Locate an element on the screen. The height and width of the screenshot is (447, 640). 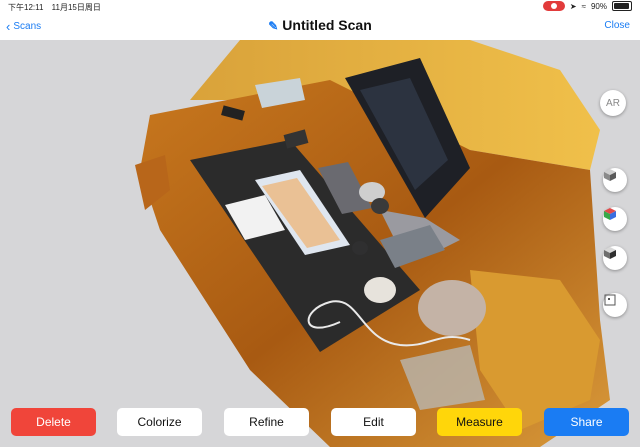
bounding-box-icon is located at coordinates (610, 300).